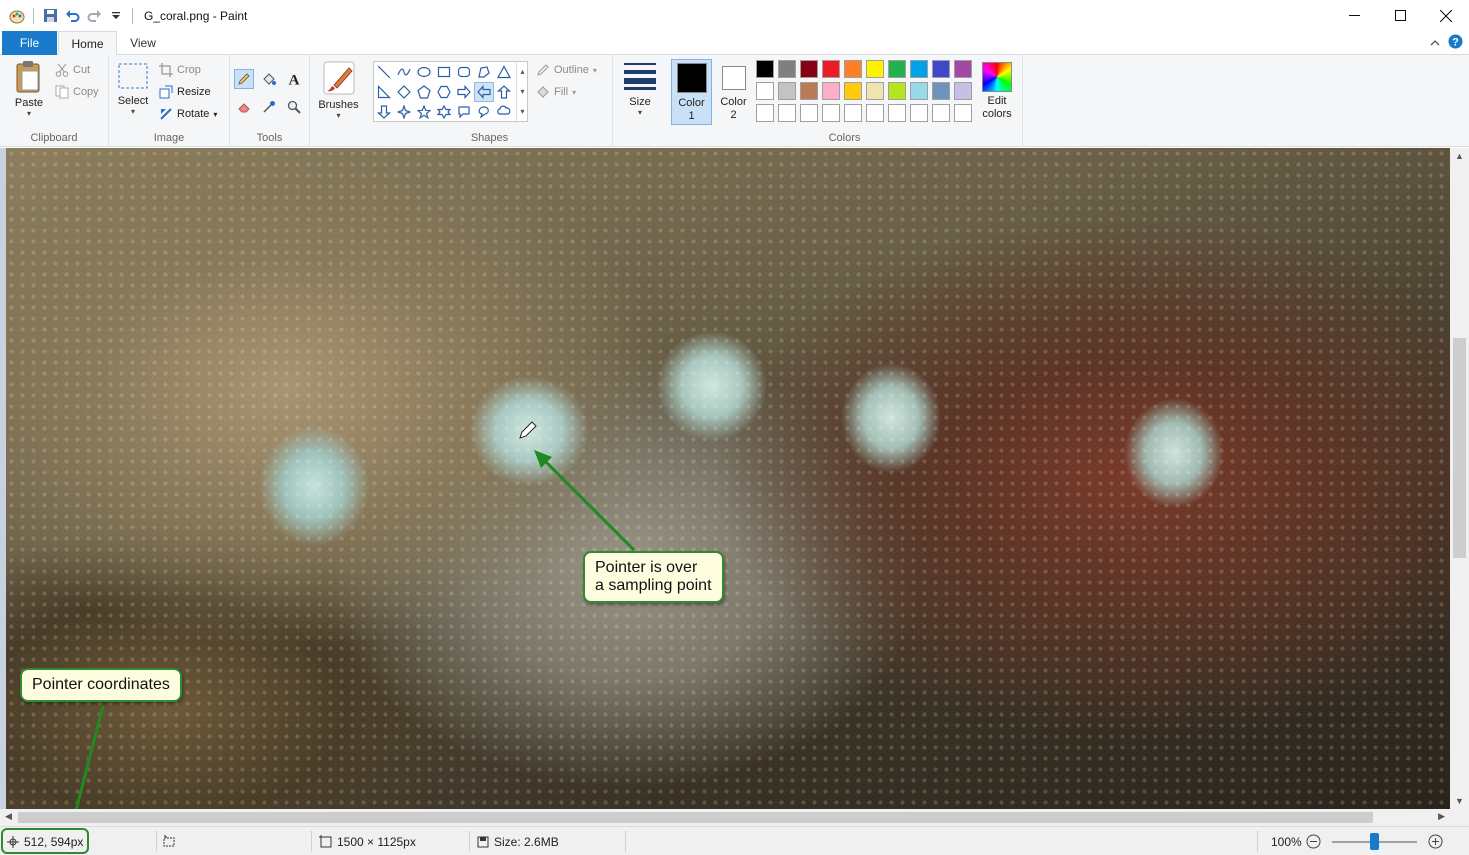 This screenshot has width=1469, height=855. I want to click on copy-button: Copy, so click(77, 92).